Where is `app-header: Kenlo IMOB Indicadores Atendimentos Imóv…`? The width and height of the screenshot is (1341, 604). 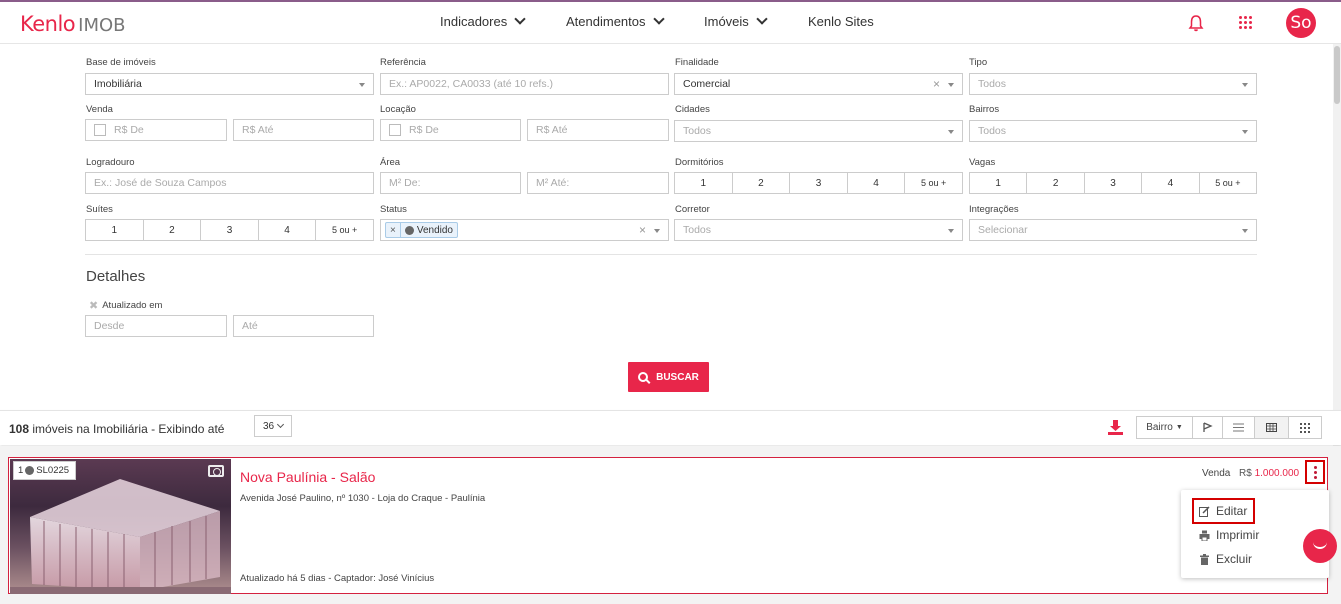 app-header: Kenlo IMOB Indicadores Atendimentos Imóv… is located at coordinates (670, 23).